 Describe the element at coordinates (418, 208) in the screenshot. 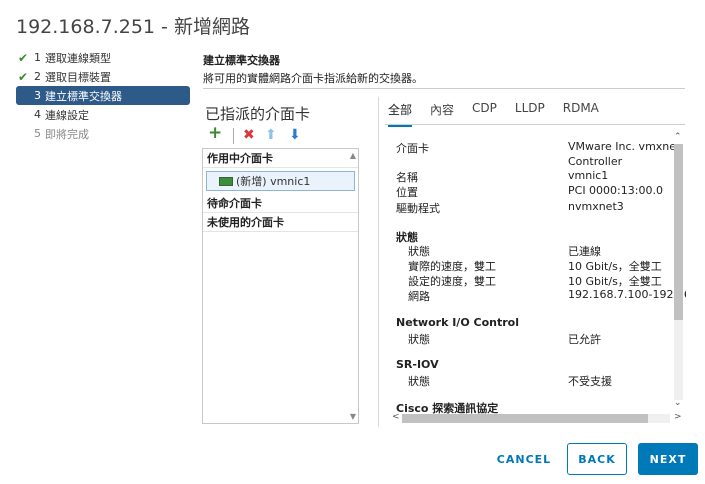

I see `driver-label: 驅動程式` at that location.